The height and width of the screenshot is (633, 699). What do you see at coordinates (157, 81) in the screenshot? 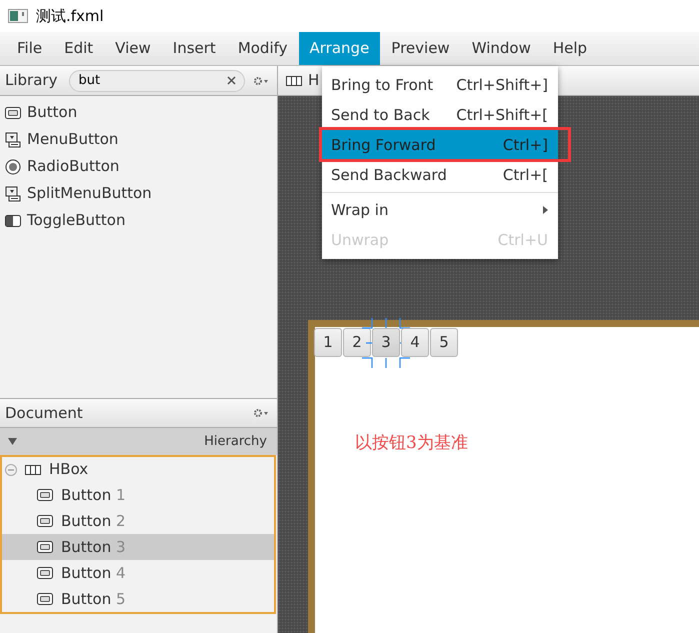
I see `search-field: but` at bounding box center [157, 81].